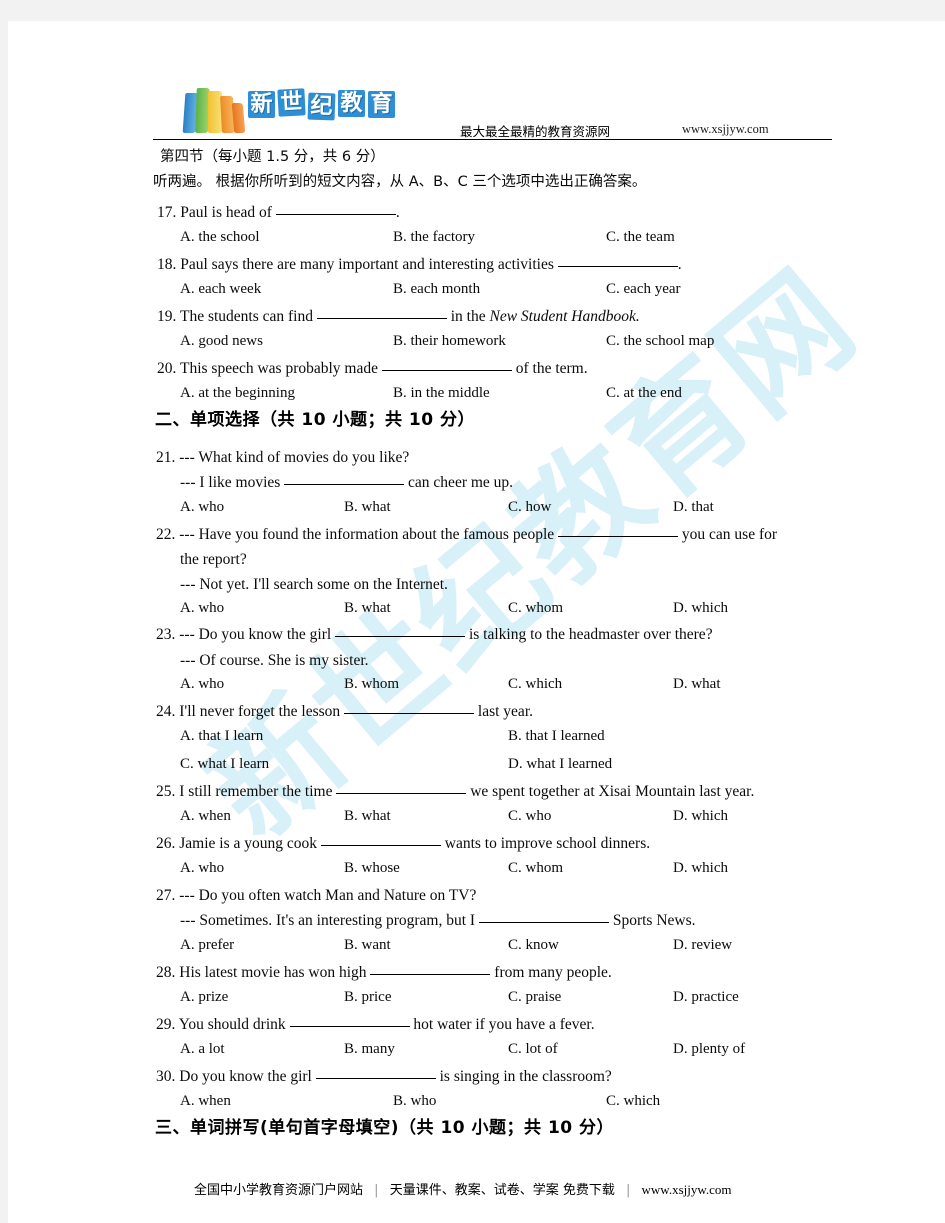 The width and height of the screenshot is (945, 1223). I want to click on option-b: B. the factory, so click(434, 237).